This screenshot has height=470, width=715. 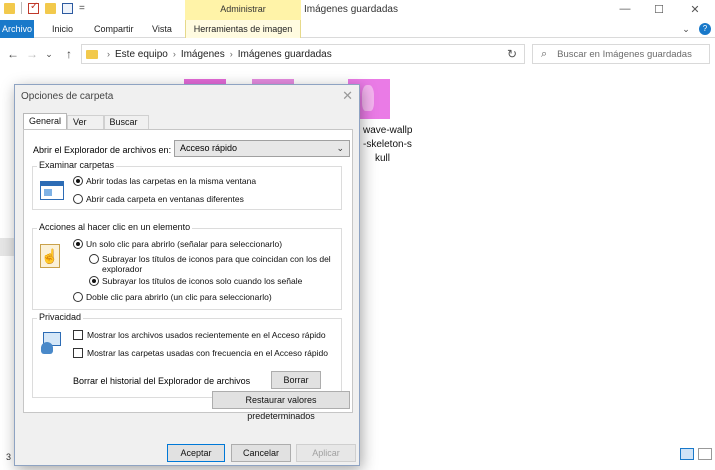 What do you see at coordinates (13, 54) in the screenshot?
I see `back-button: ←` at bounding box center [13, 54].